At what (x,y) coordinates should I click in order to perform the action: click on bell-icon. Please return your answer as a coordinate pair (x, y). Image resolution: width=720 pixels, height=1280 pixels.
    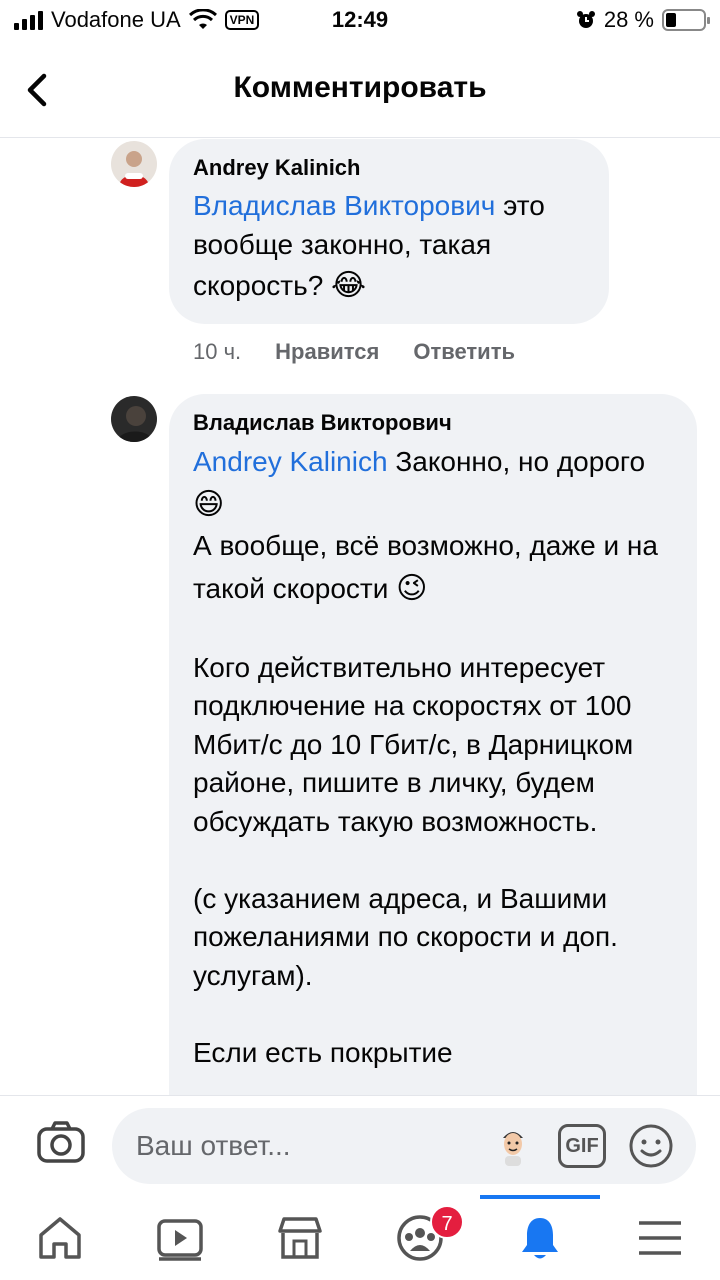
    Looking at the image, I should click on (540, 1238).